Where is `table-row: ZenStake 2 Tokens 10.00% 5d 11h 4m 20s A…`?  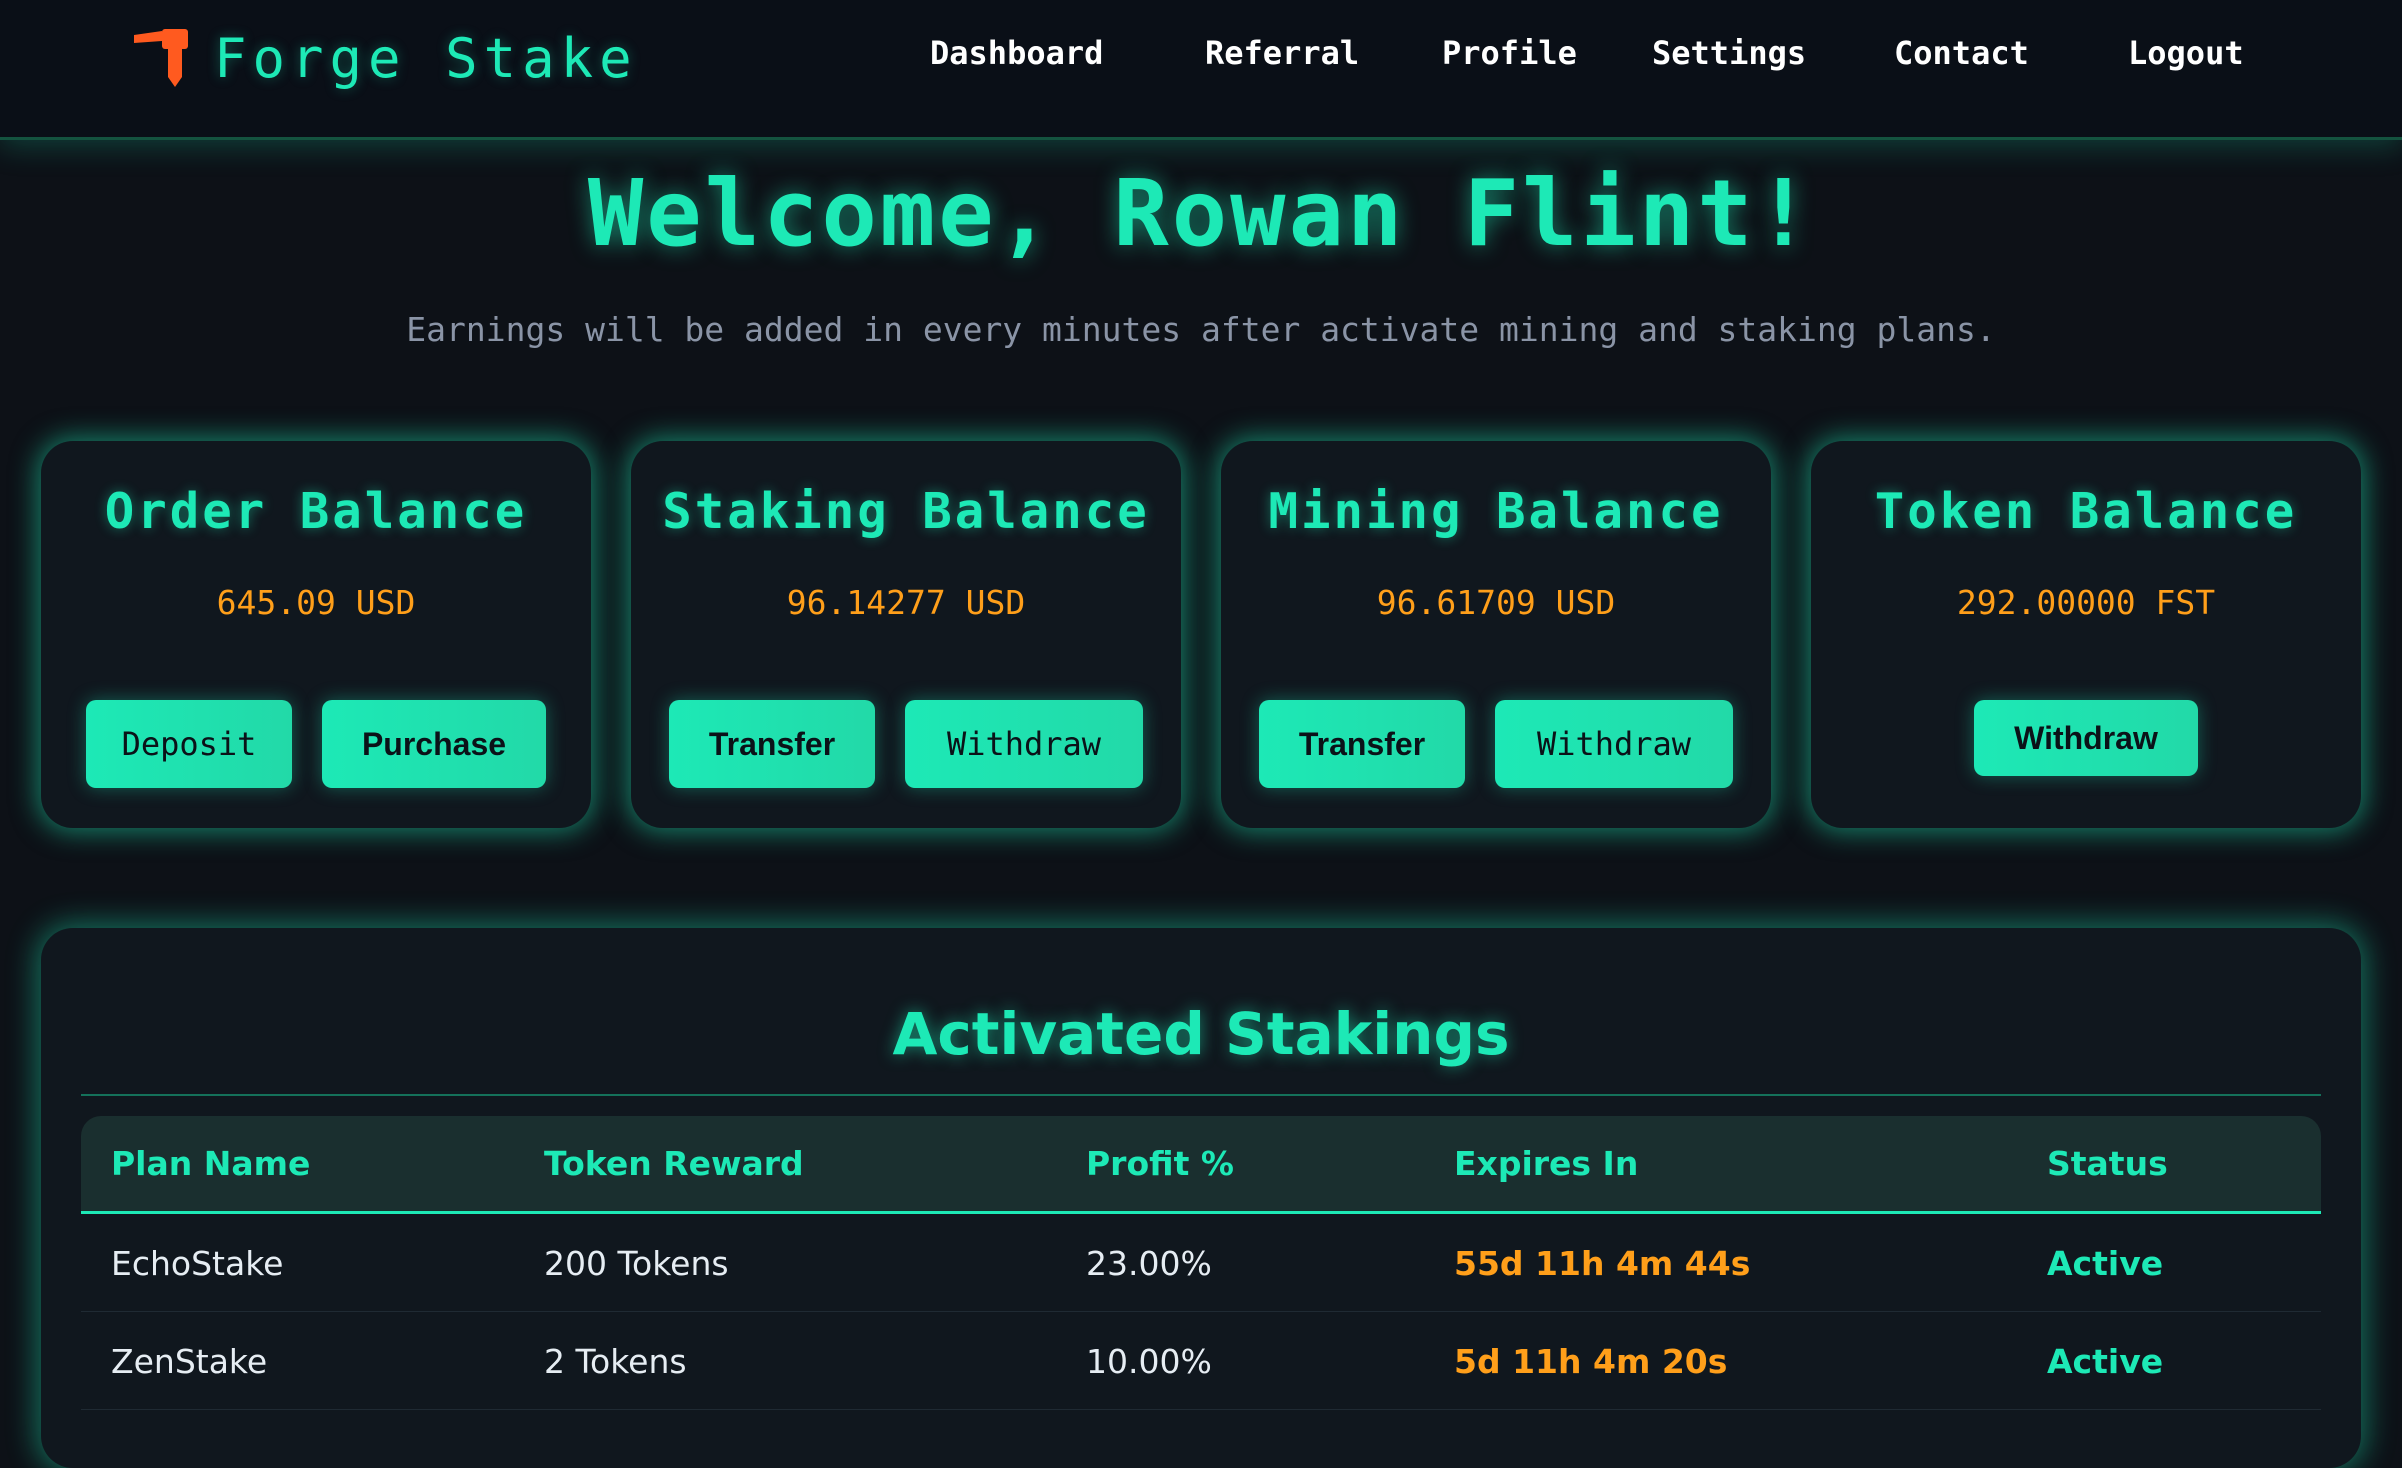 table-row: ZenStake 2 Tokens 10.00% 5d 11h 4m 20s A… is located at coordinates (1201, 1361).